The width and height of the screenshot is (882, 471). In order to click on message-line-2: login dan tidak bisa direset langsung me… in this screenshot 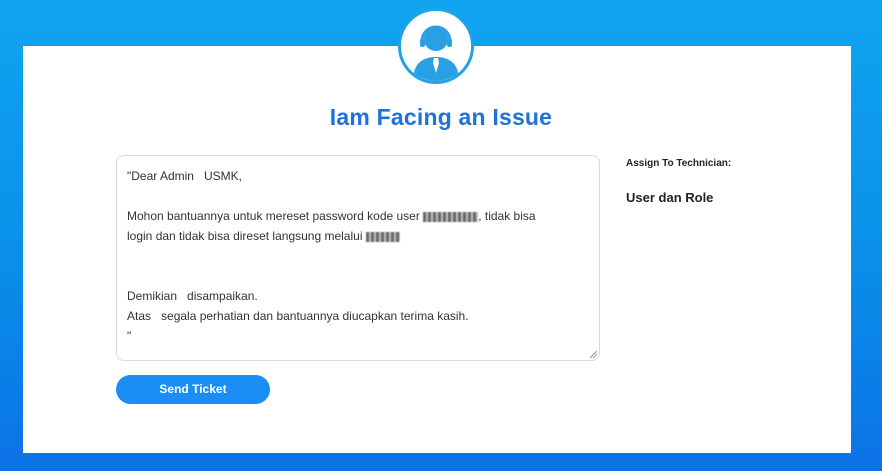, I will do `click(245, 236)`.